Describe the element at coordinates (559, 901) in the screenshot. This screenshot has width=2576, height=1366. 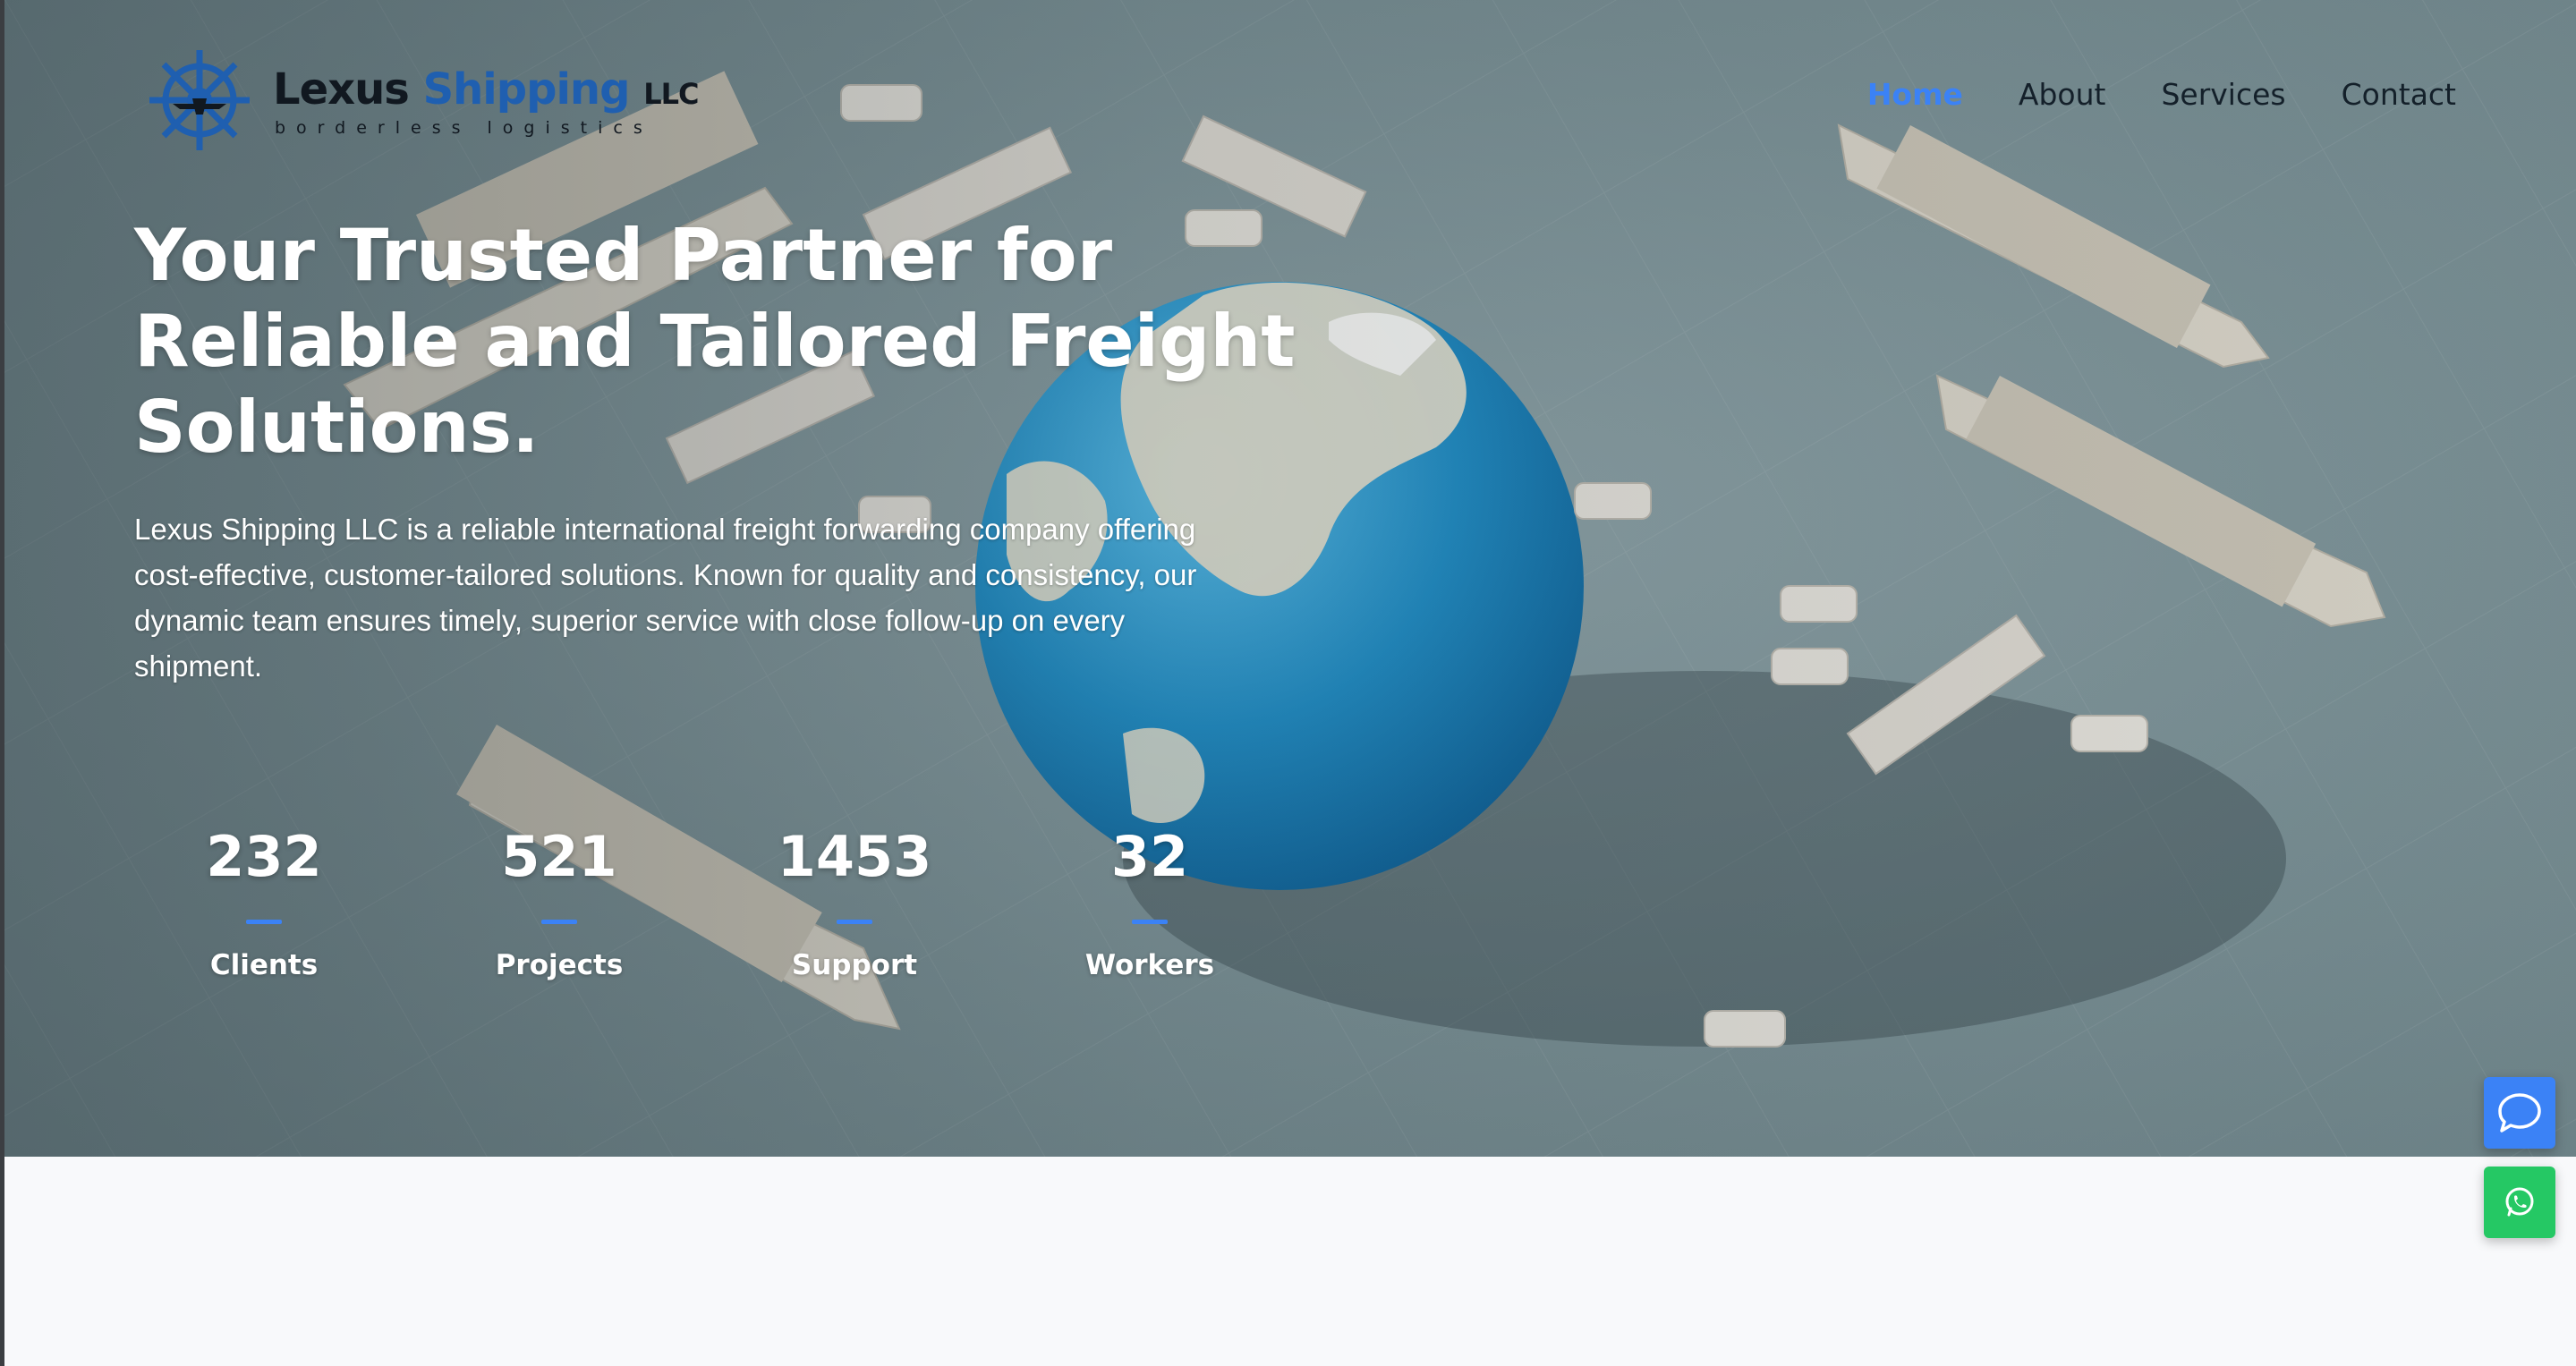
I see `stat-projects: 521 Projects` at that location.